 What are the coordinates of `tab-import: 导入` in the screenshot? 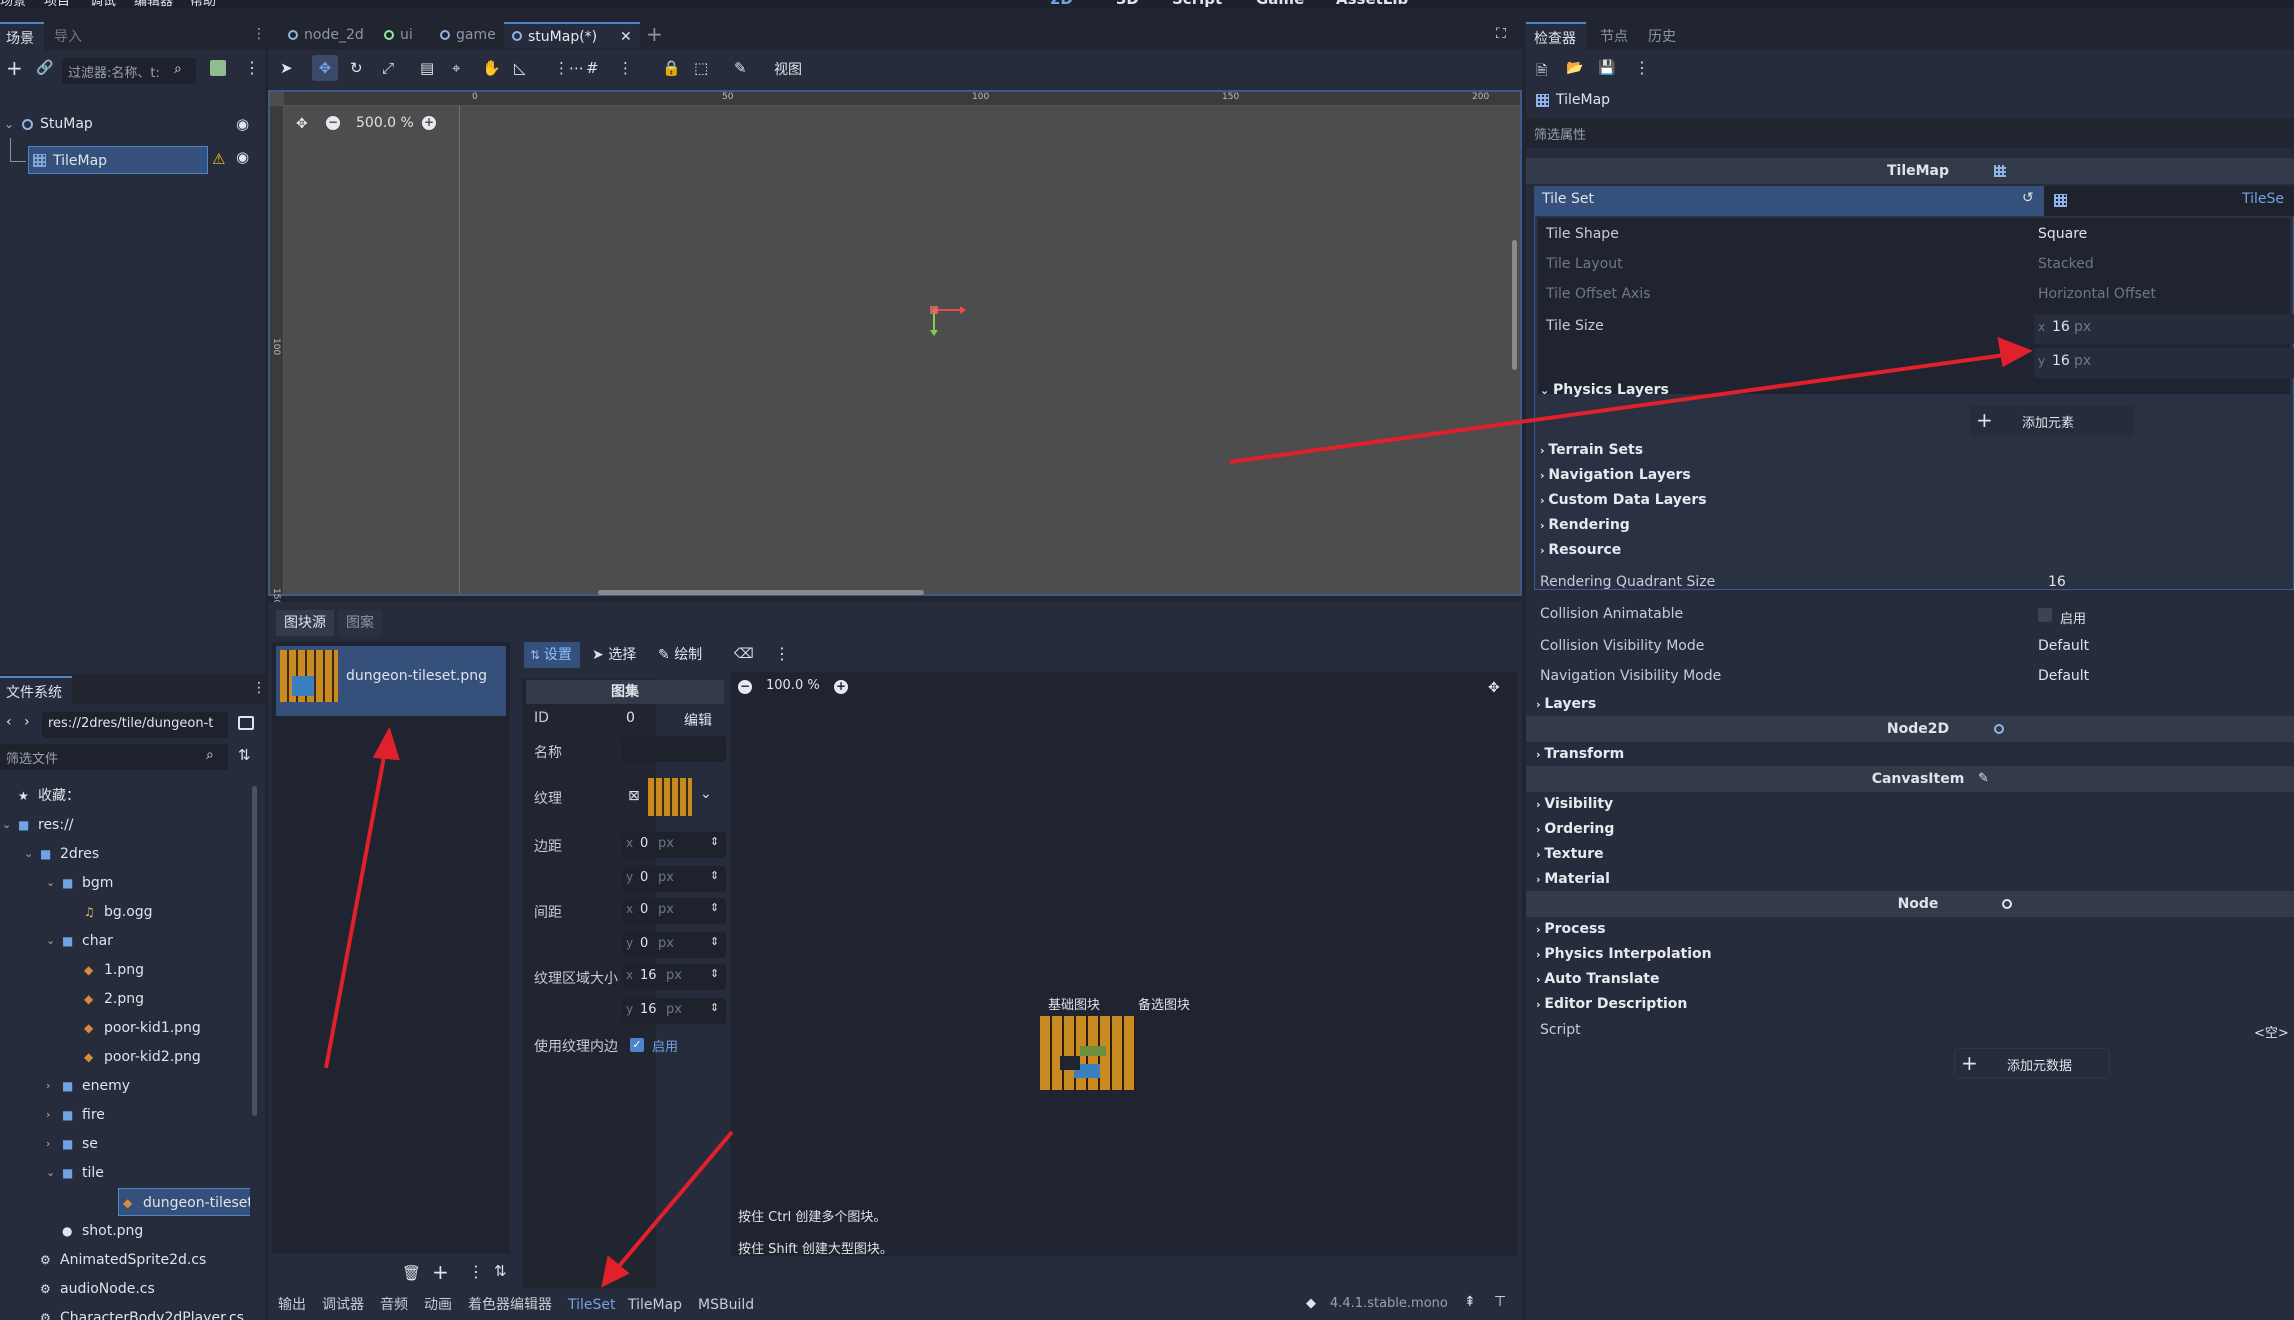 It's located at (68, 36).